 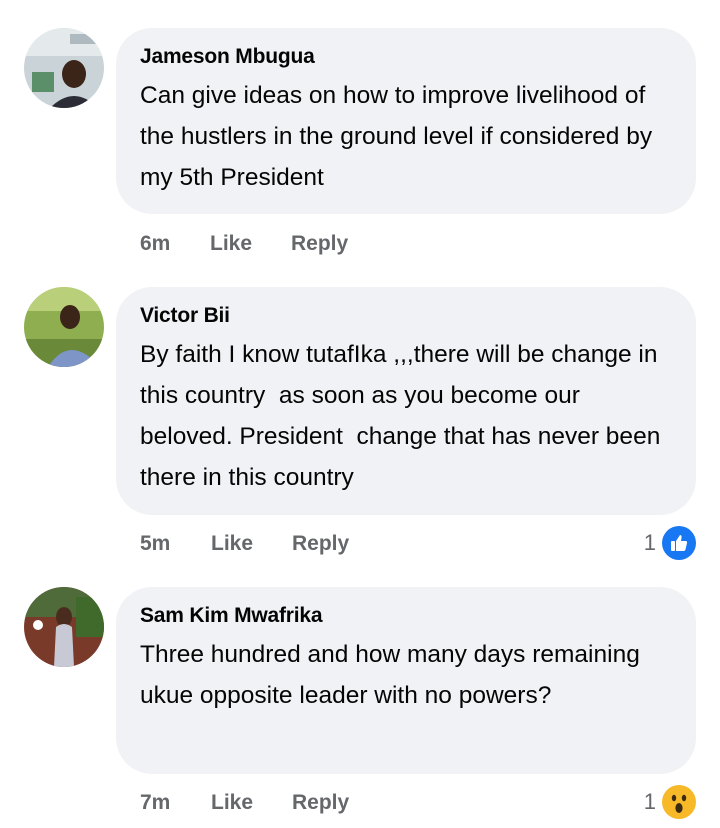 What do you see at coordinates (406, 57) in the screenshot?
I see `comment-author: Jameson Mbugua` at bounding box center [406, 57].